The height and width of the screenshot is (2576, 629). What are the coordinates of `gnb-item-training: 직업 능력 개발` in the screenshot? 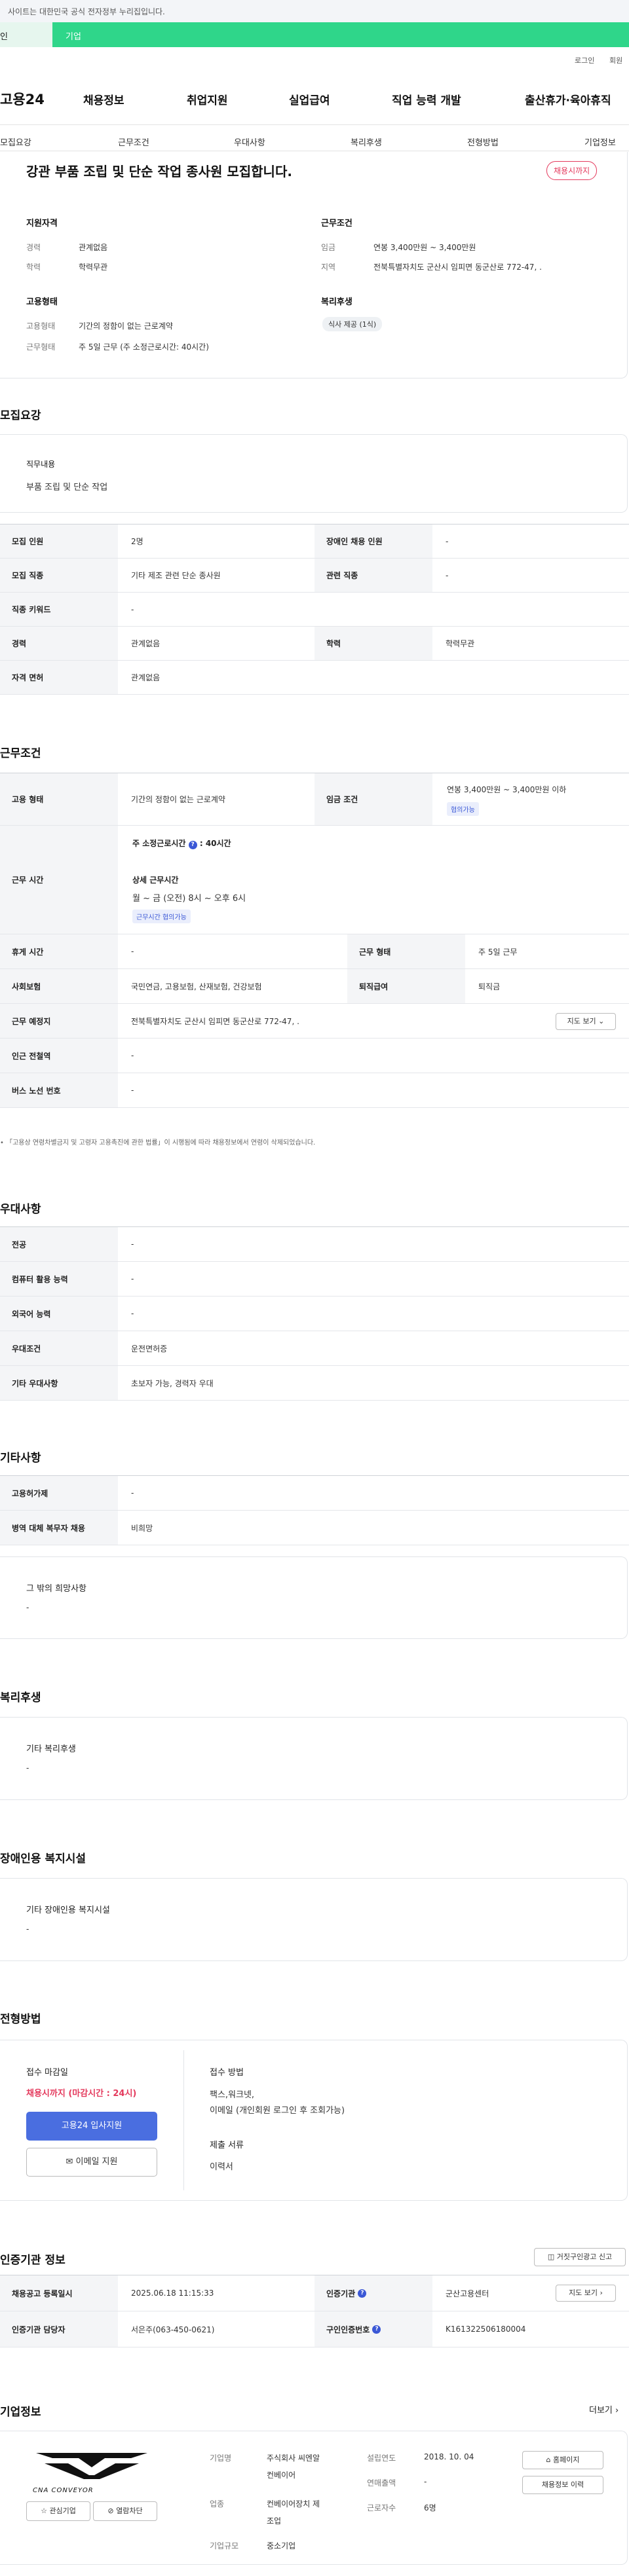 It's located at (426, 99).